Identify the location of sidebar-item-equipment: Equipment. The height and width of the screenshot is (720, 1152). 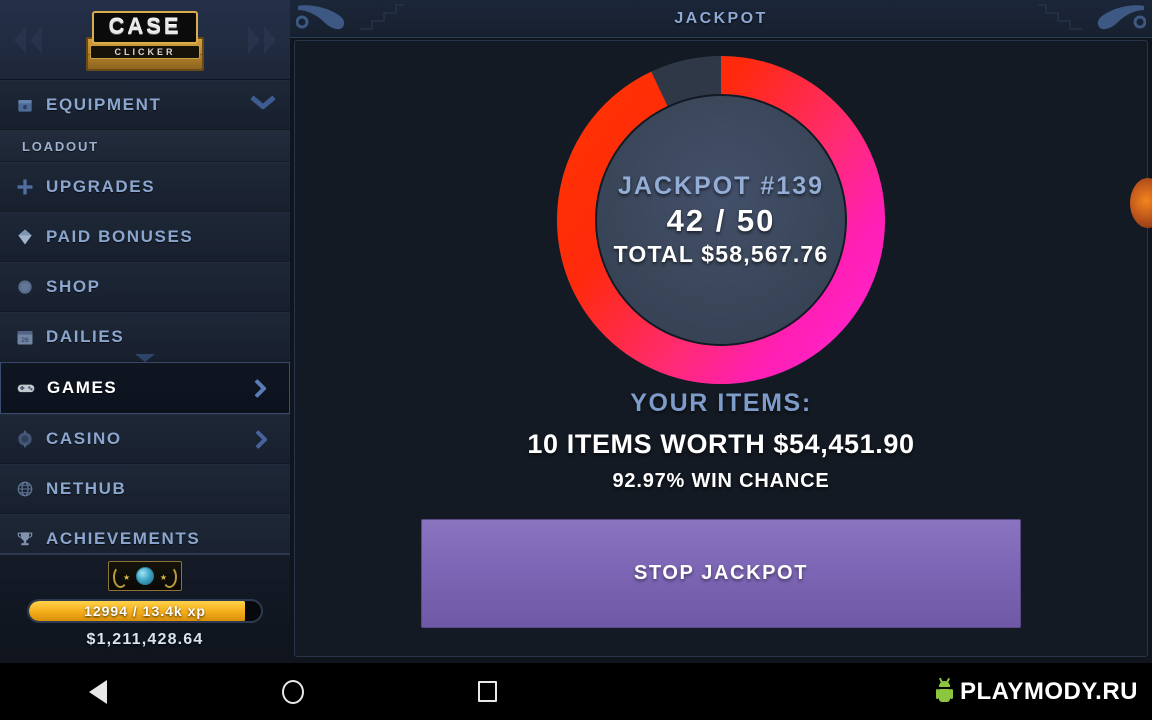
(145, 105).